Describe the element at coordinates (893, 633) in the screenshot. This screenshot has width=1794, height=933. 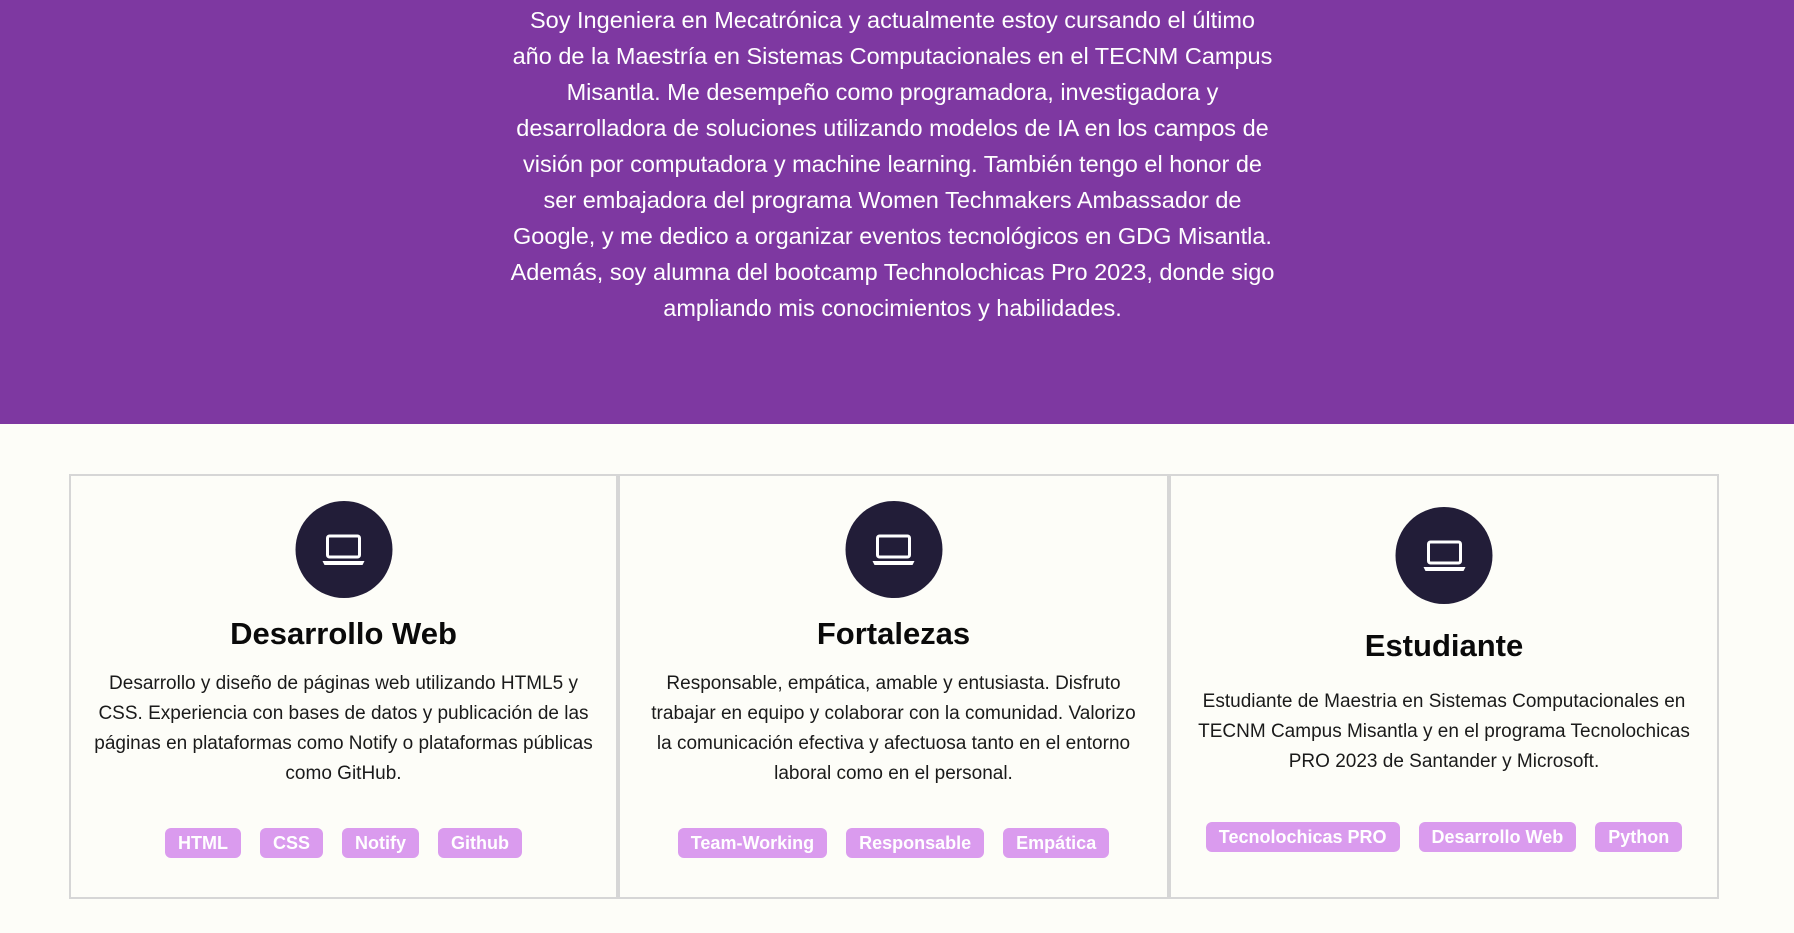
I see `card-title: Fortalezas` at that location.